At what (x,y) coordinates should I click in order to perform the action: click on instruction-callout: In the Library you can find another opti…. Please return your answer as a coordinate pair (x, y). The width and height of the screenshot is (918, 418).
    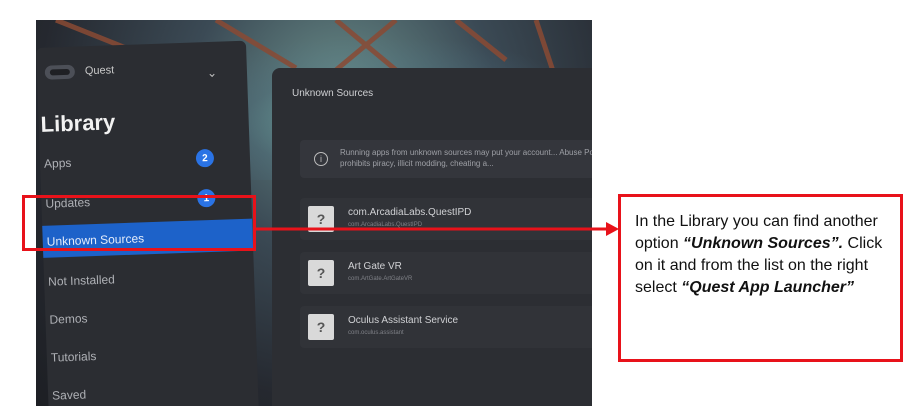
    Looking at the image, I should click on (760, 278).